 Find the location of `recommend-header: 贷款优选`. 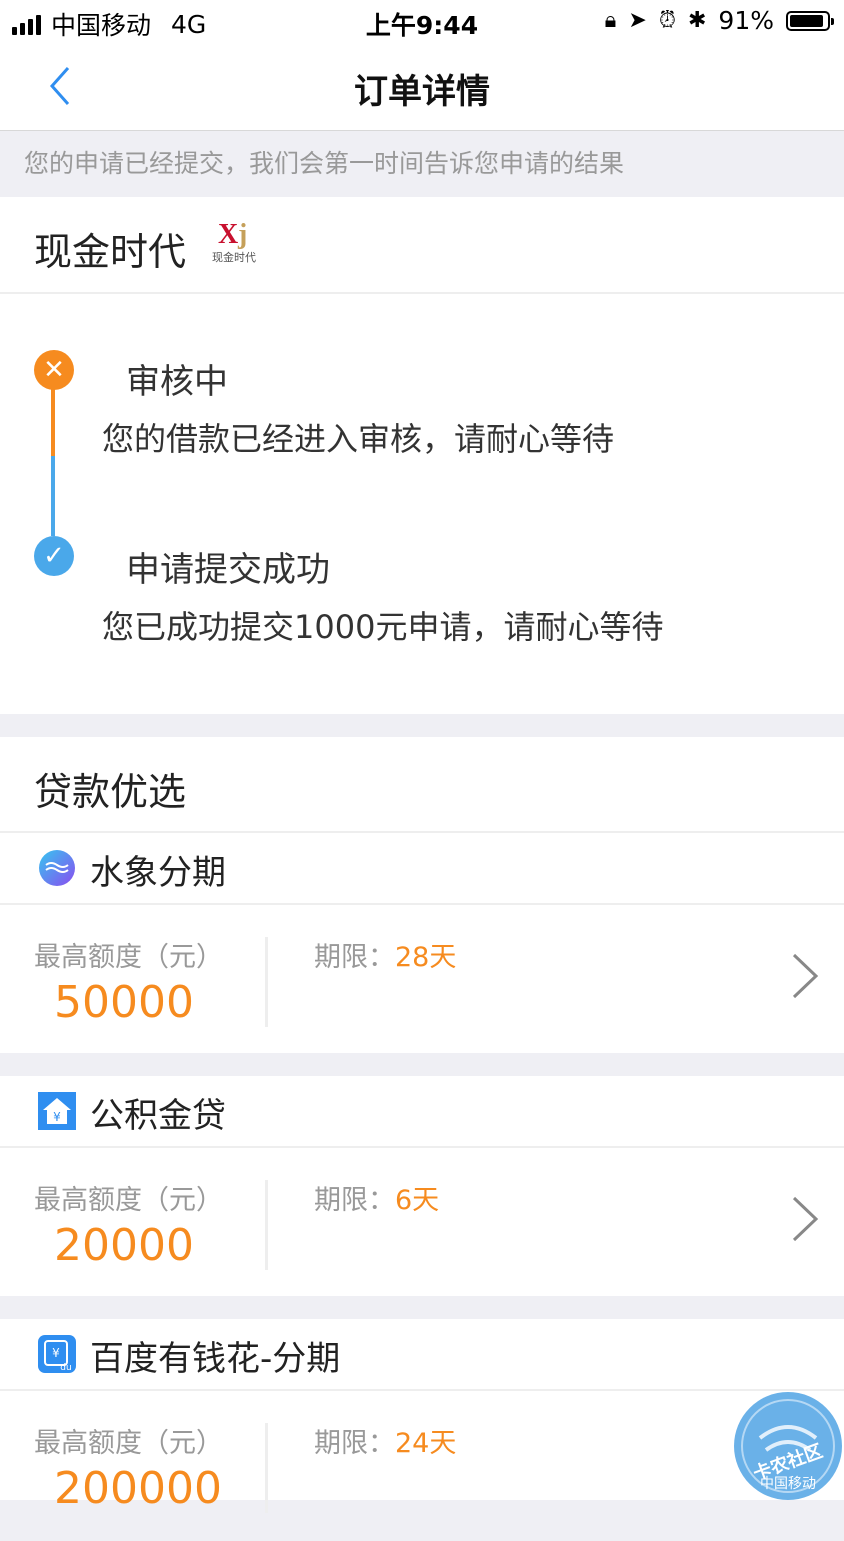

recommend-header: 贷款优选 is located at coordinates (422, 785).